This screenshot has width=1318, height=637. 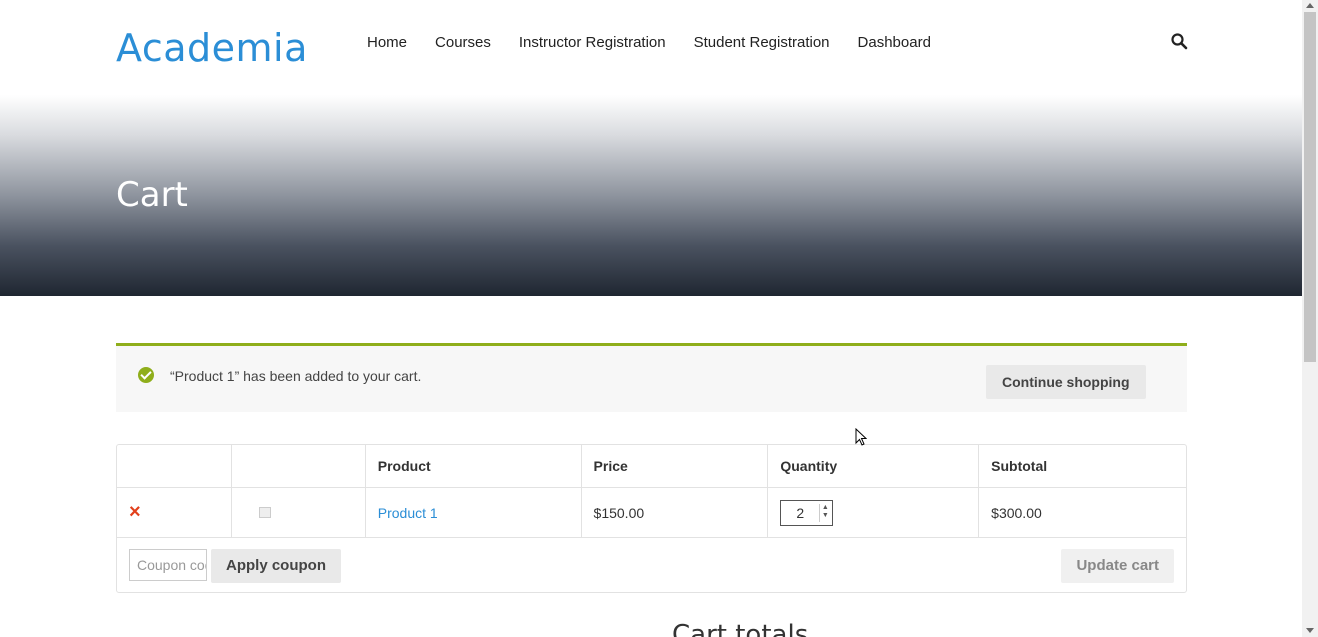 What do you see at coordinates (1066, 382) in the screenshot?
I see `continue-shopping-button: Continue shopping` at bounding box center [1066, 382].